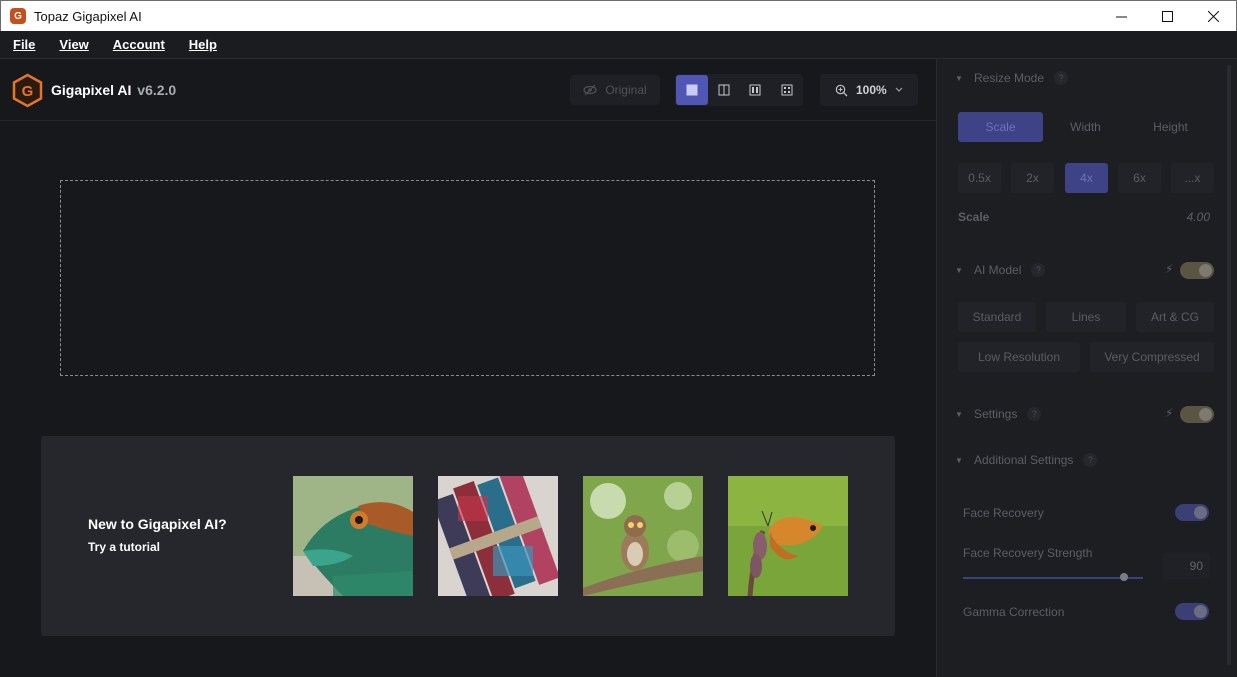 The height and width of the screenshot is (677, 1237). I want to click on zoom-level: 100%, so click(871, 90).